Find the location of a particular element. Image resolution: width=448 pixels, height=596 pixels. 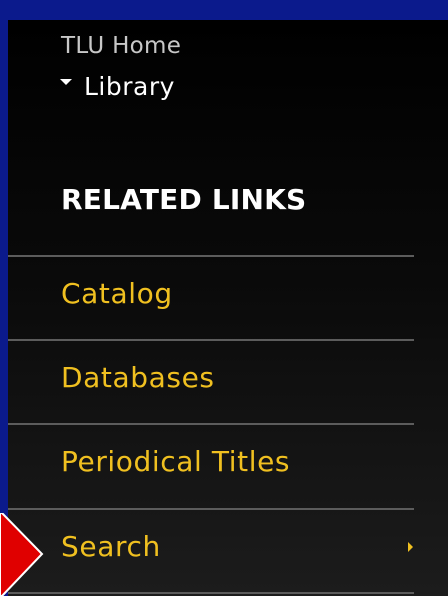

related-links-heading: RELATED LINKS is located at coordinates (184, 199).